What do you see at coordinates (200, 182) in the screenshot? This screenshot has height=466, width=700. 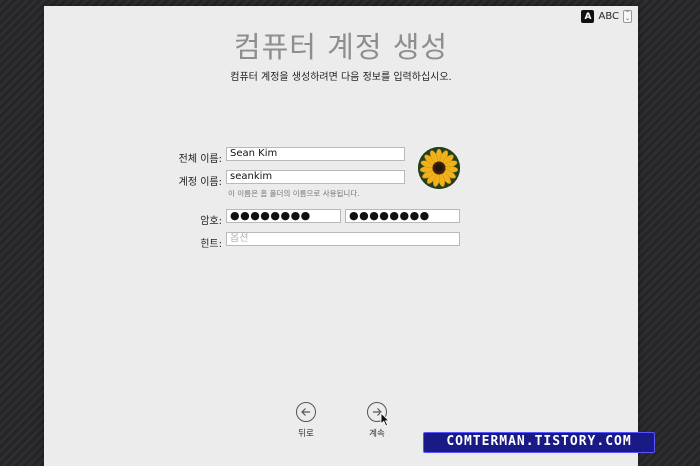 I see `account-name-label: 계정 이름:` at bounding box center [200, 182].